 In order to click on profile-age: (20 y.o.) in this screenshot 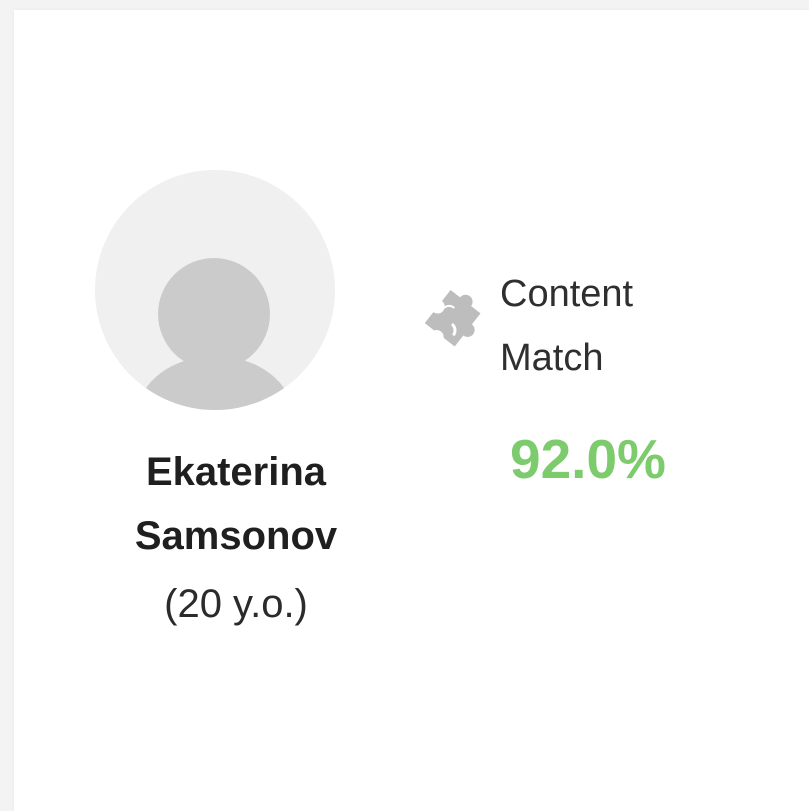, I will do `click(236, 604)`.